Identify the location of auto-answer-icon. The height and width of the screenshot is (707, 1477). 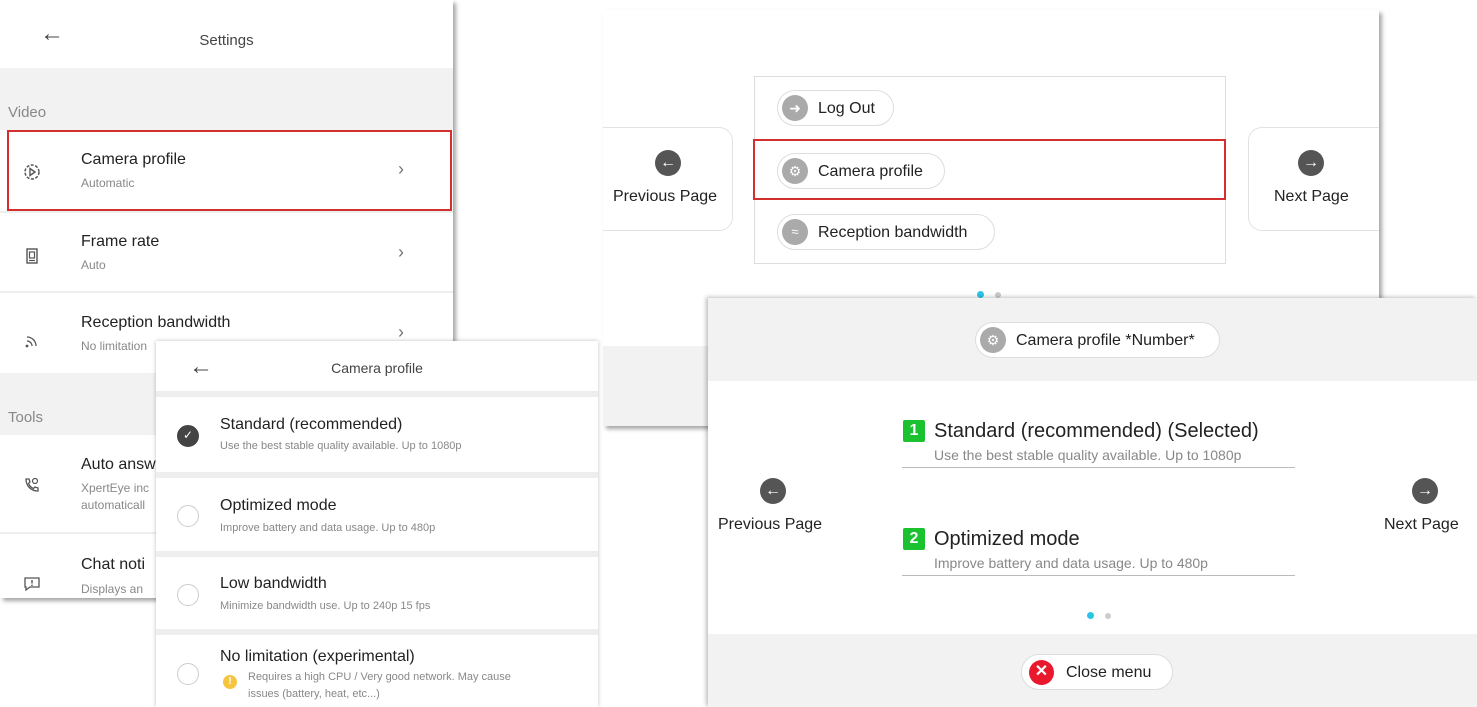
(32, 484).